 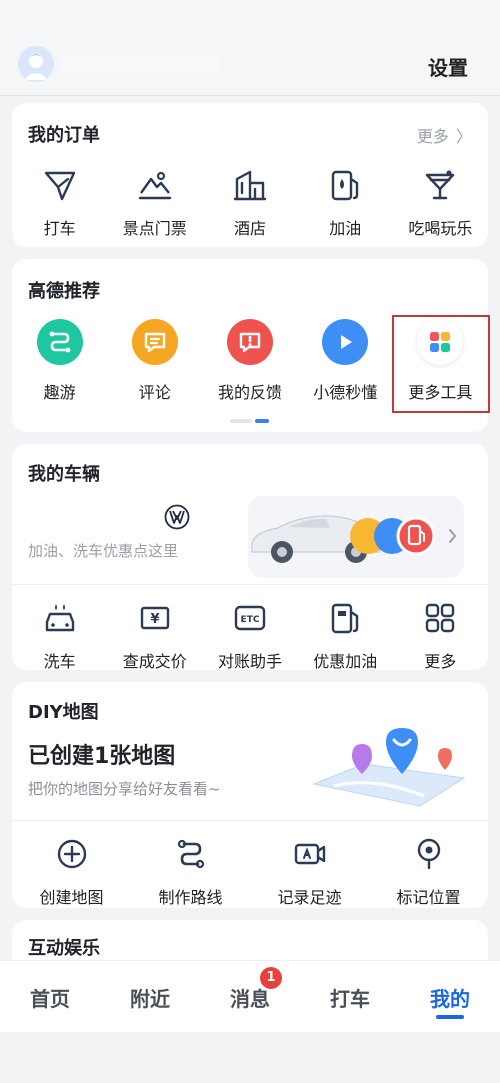 What do you see at coordinates (250, 392) in the screenshot?
I see `recommend-item-label: 我的反馈` at bounding box center [250, 392].